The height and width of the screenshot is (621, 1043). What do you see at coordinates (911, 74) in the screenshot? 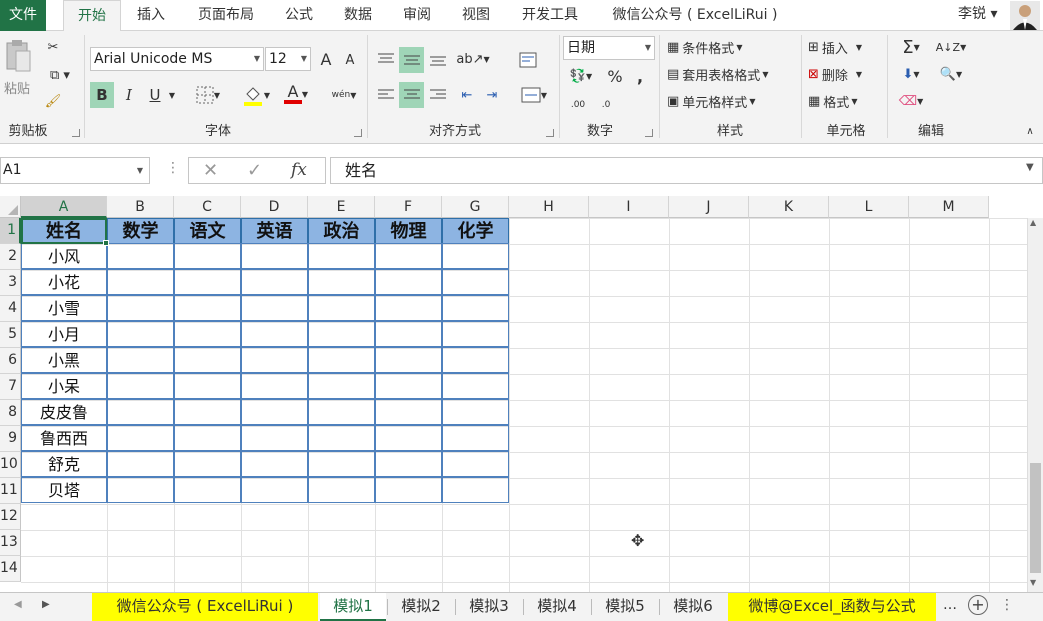
I see `fill-icon: ⬇ ▼` at bounding box center [911, 74].